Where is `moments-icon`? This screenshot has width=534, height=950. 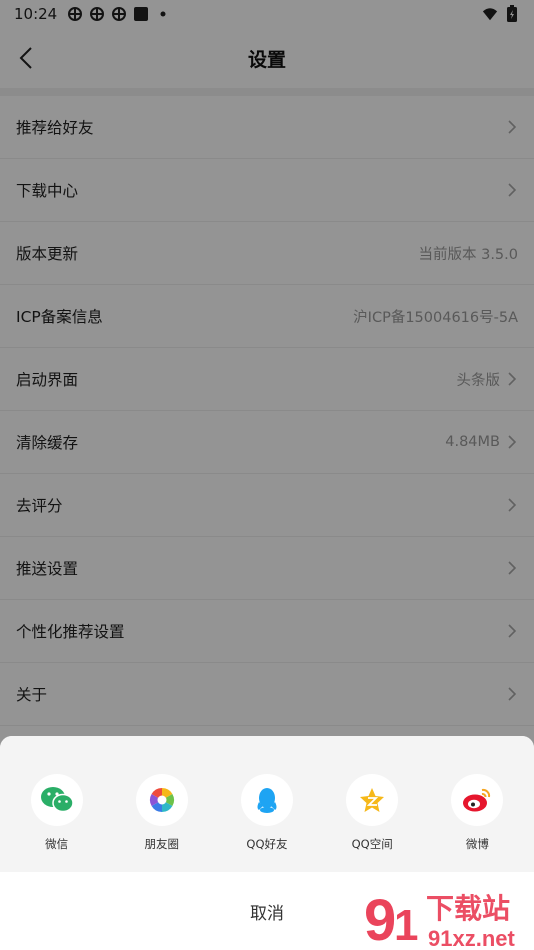 moments-icon is located at coordinates (161, 800).